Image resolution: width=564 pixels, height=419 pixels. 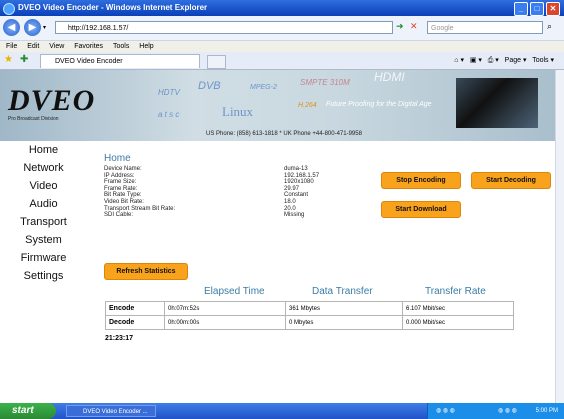 I want to click on row-label: Encode, so click(x=135, y=308).